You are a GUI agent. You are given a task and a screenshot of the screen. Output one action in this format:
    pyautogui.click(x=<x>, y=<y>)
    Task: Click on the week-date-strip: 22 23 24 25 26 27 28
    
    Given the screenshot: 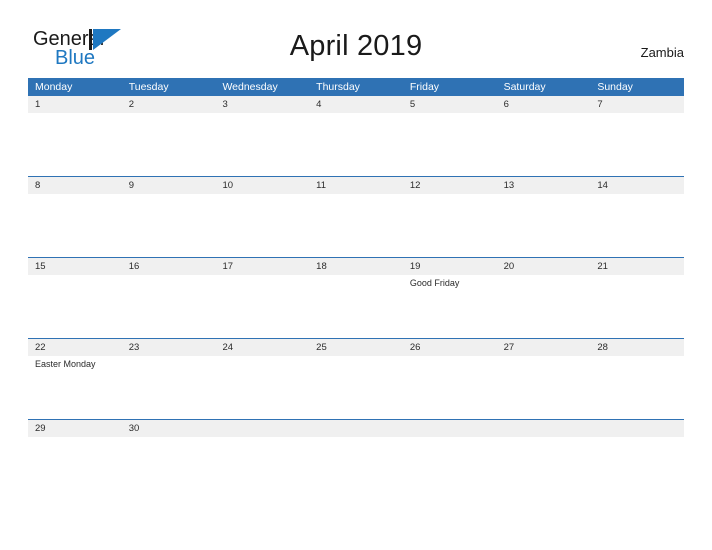 What is the action you would take?
    pyautogui.click(x=356, y=347)
    